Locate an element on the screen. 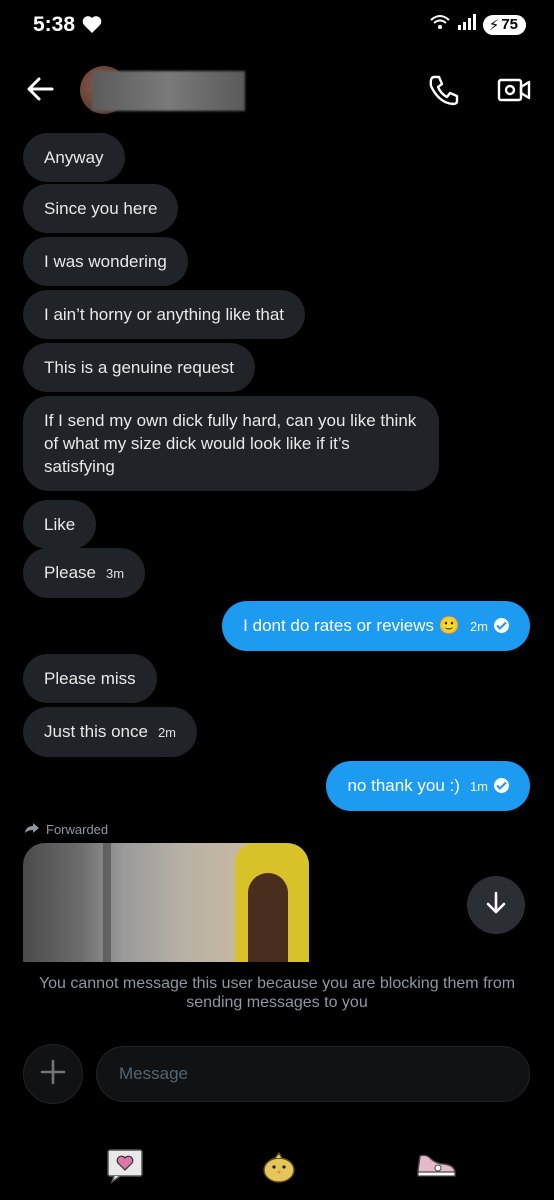 The image size is (554, 1200). forward-arrow-icon is located at coordinates (32, 829).